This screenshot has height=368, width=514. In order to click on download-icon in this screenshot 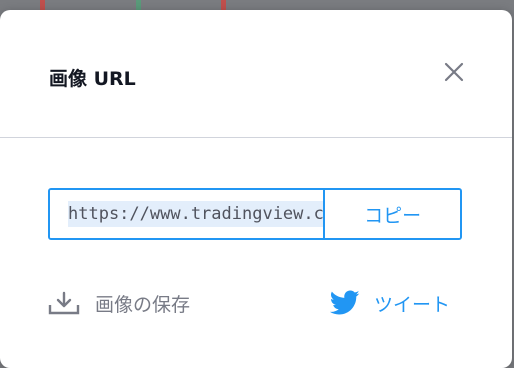, I will do `click(64, 303)`.